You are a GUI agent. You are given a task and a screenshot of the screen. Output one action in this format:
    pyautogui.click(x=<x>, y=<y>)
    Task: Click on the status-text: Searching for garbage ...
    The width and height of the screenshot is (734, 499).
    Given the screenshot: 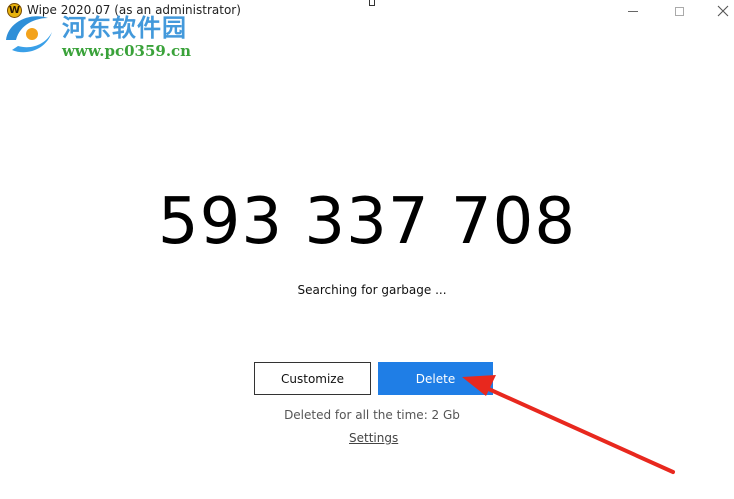 What is the action you would take?
    pyautogui.click(x=372, y=290)
    